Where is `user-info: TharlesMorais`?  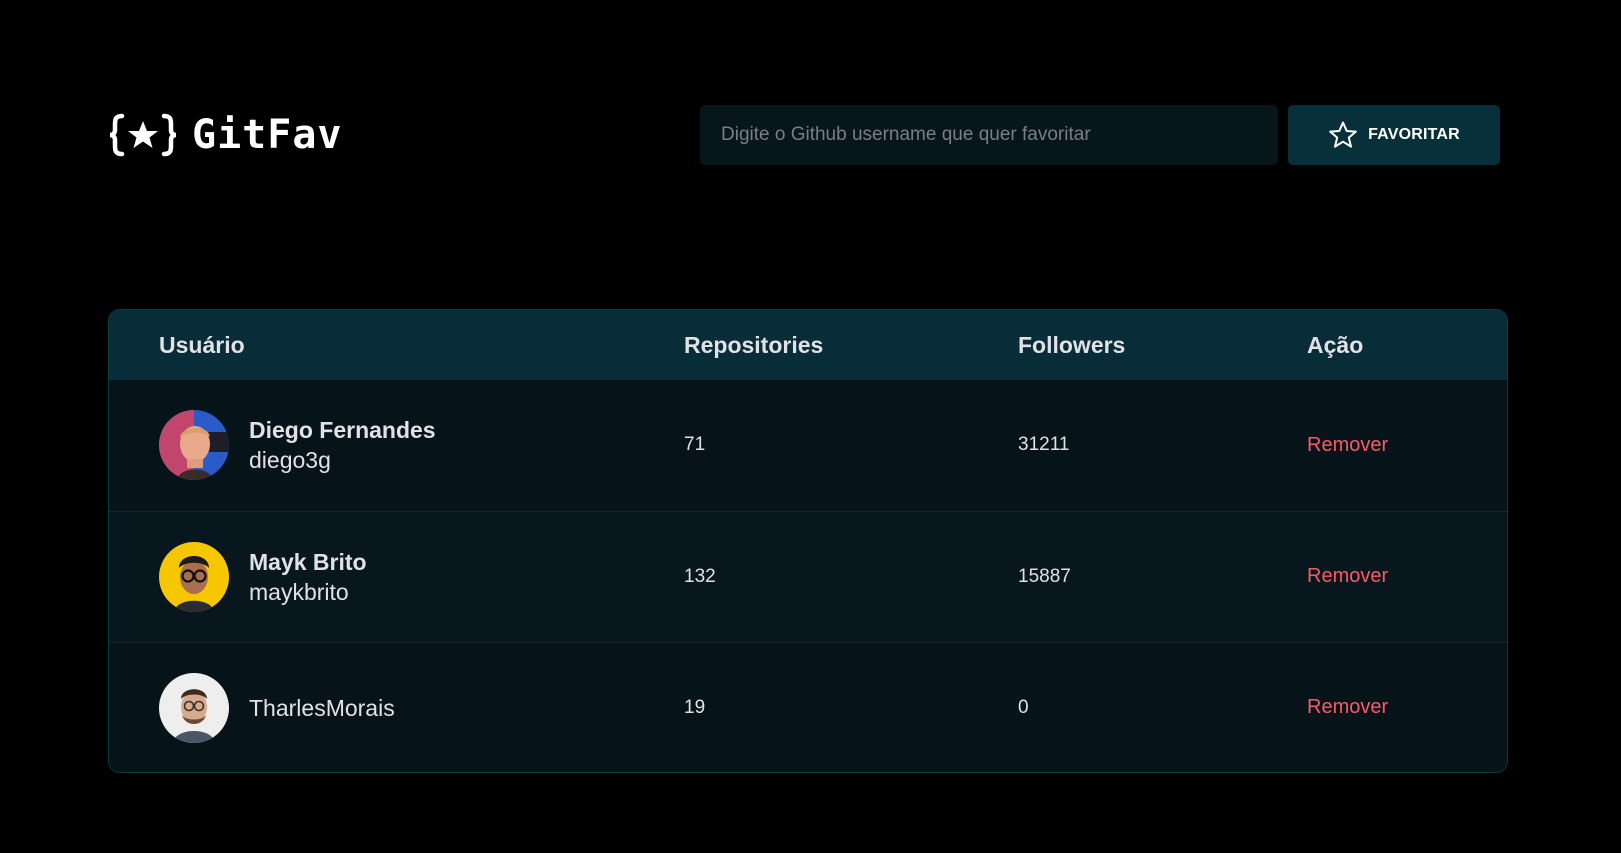 user-info: TharlesMorais is located at coordinates (421, 707).